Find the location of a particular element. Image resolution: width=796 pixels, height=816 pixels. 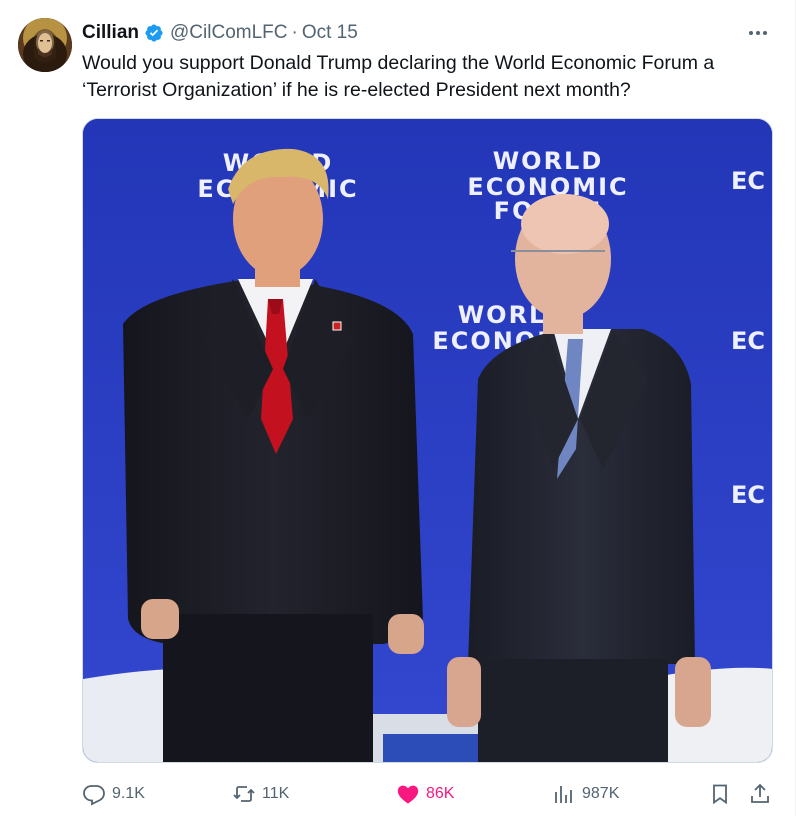

repost-count: 11K is located at coordinates (276, 793).